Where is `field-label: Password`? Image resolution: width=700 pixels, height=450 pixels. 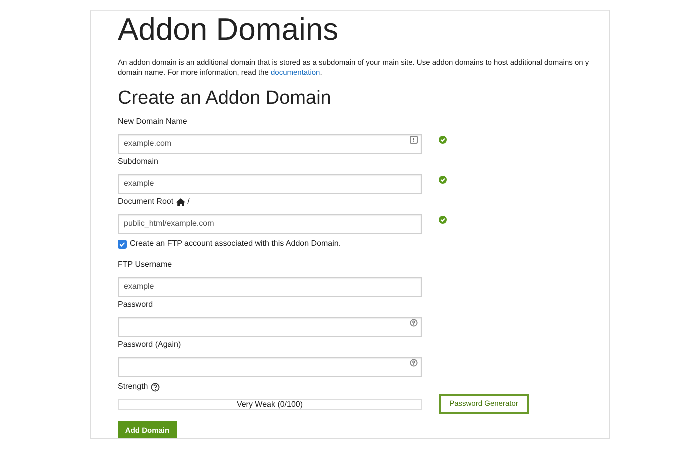
field-label: Password is located at coordinates (136, 305).